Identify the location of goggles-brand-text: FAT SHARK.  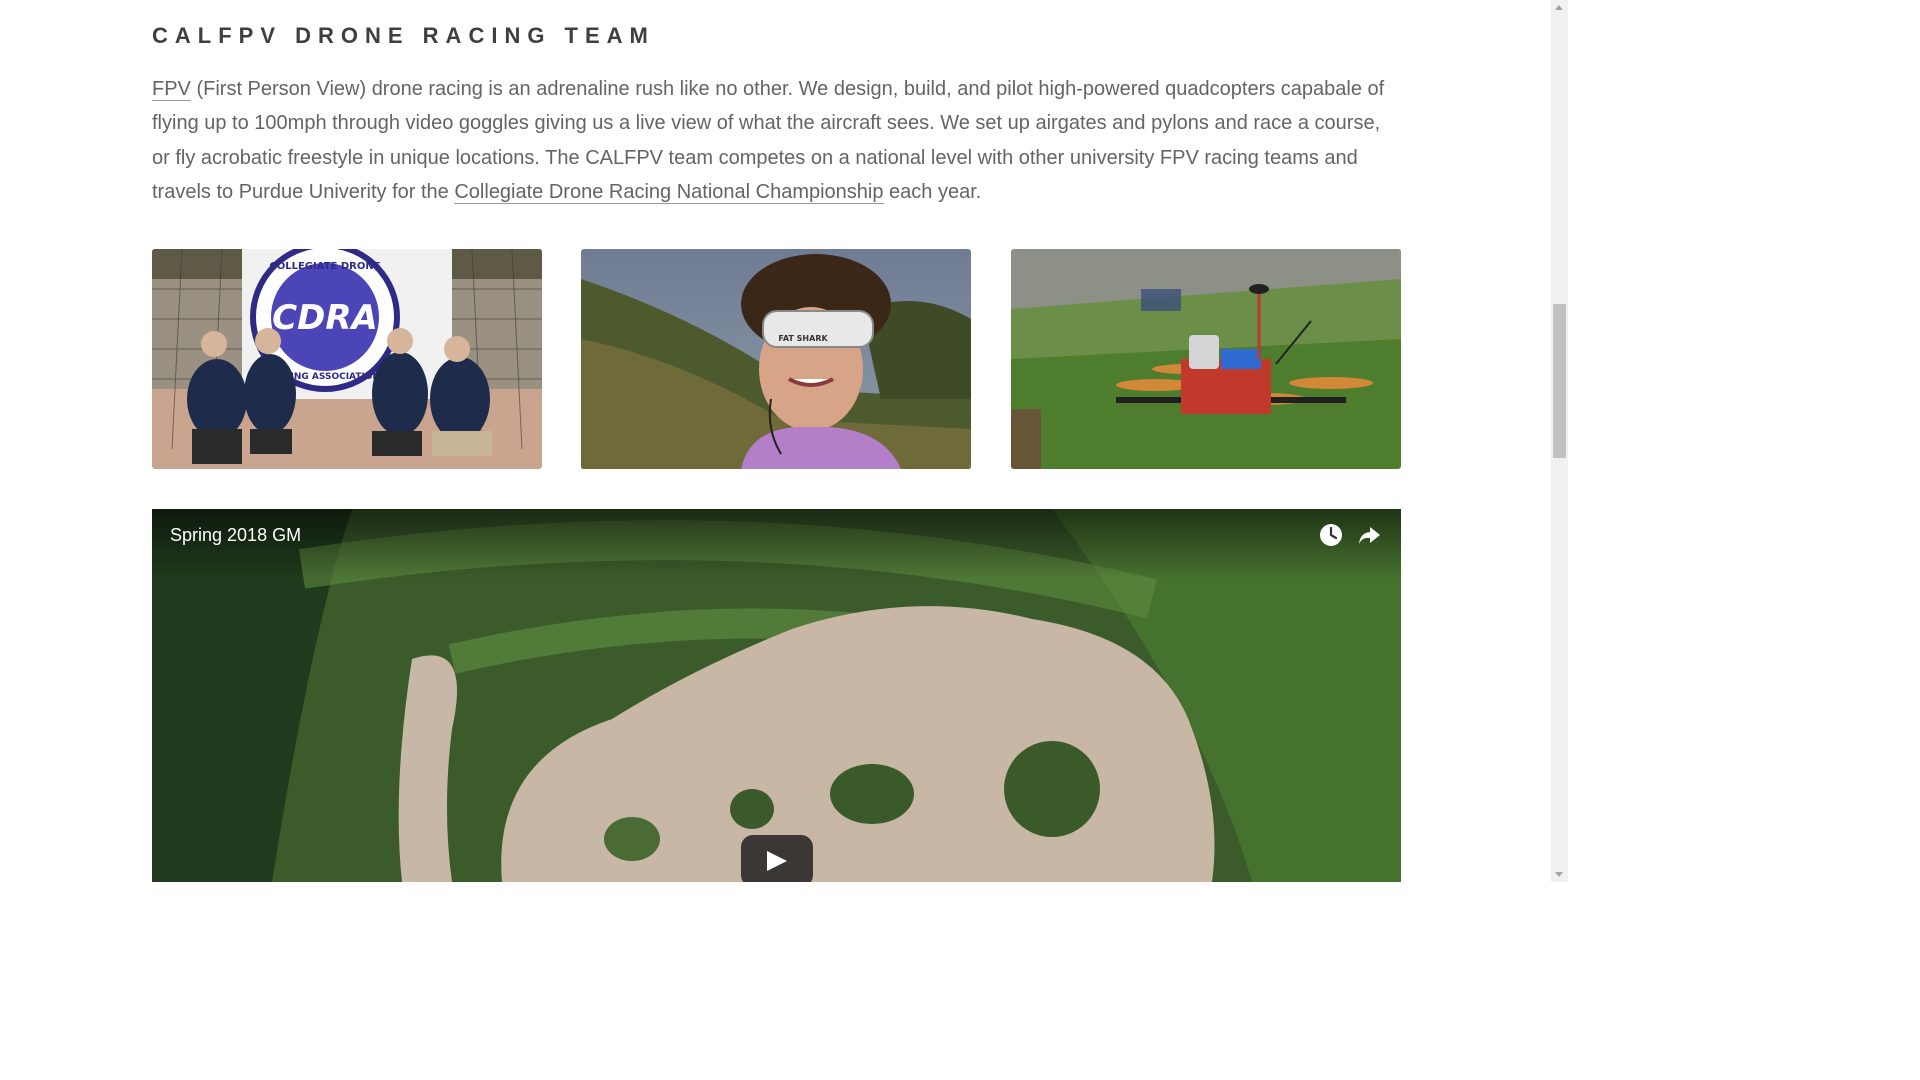
(803, 338).